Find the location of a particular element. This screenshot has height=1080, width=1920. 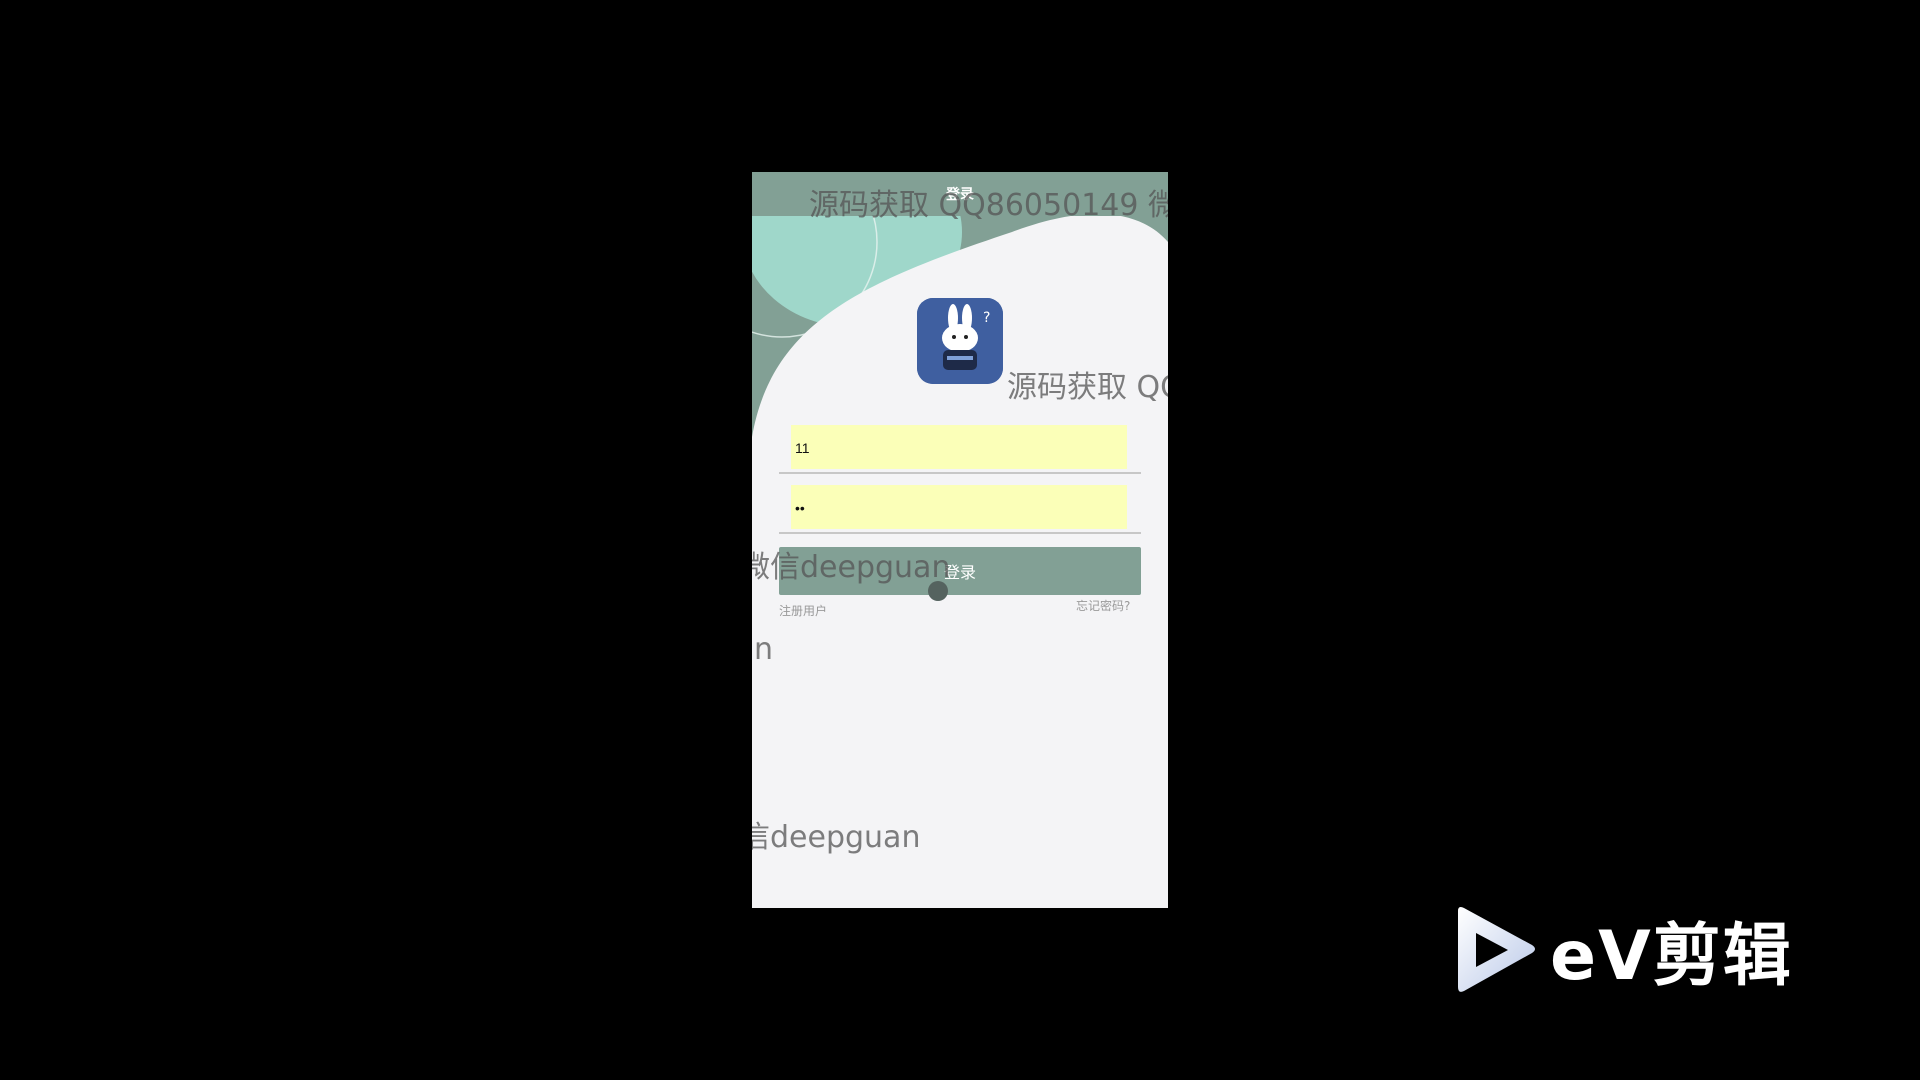

register-link: 注册用户 is located at coordinates (803, 610).